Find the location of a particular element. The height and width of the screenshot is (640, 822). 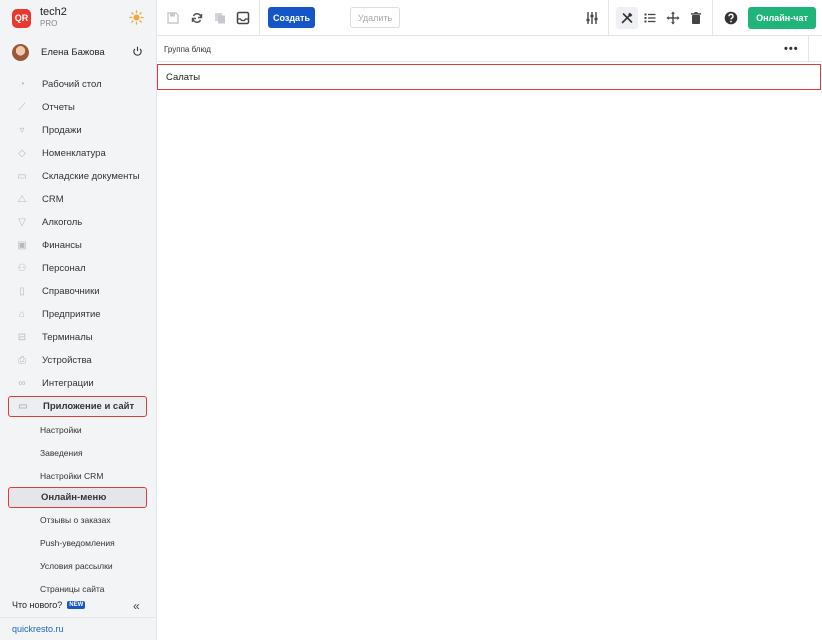

nav-item-crm: ⧍ CRM is located at coordinates (78, 199).